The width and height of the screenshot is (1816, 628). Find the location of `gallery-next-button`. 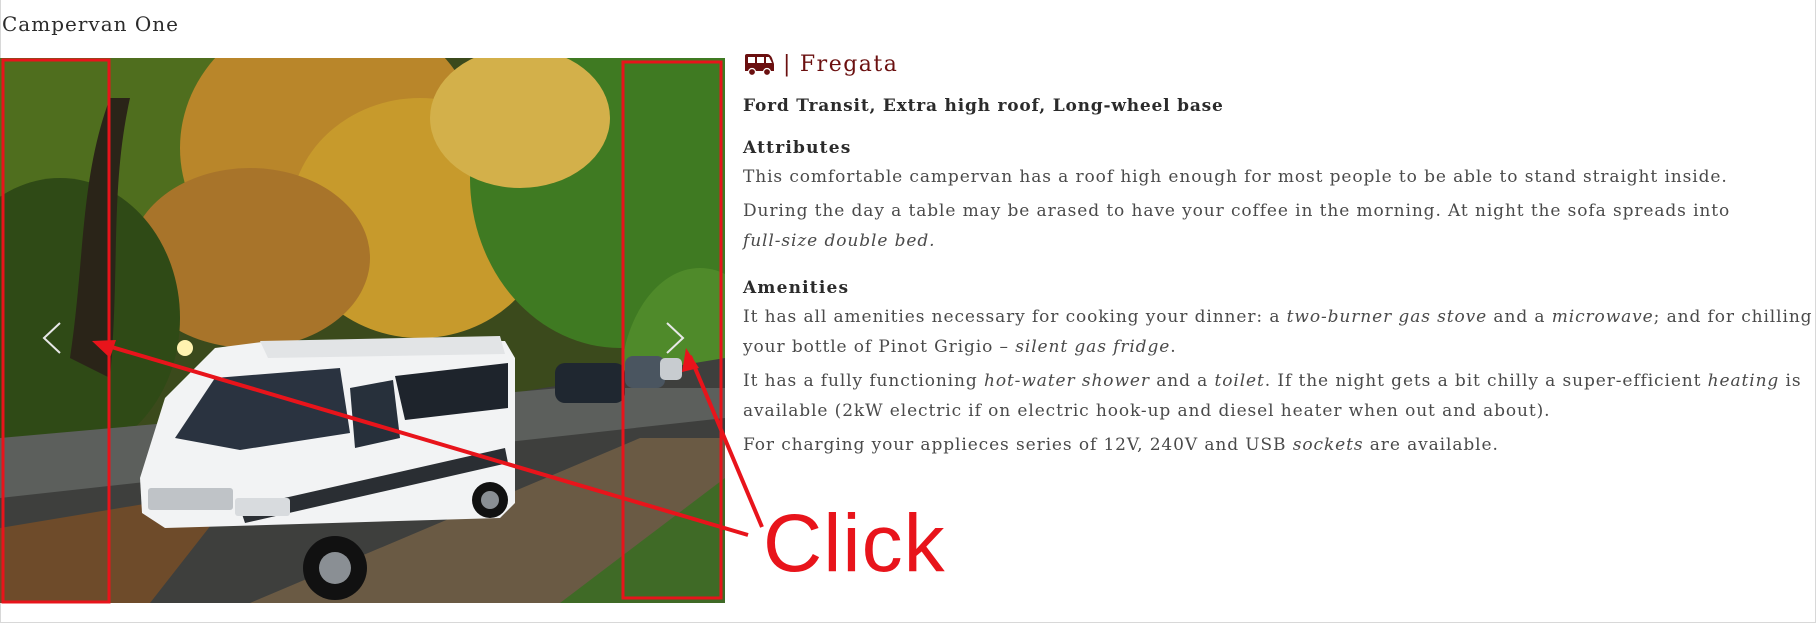

gallery-next-button is located at coordinates (675, 338).